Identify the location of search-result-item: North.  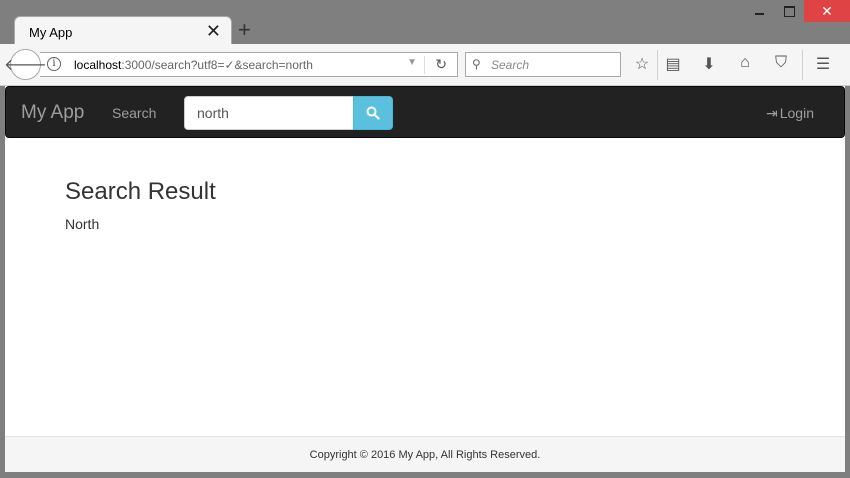
(82, 224).